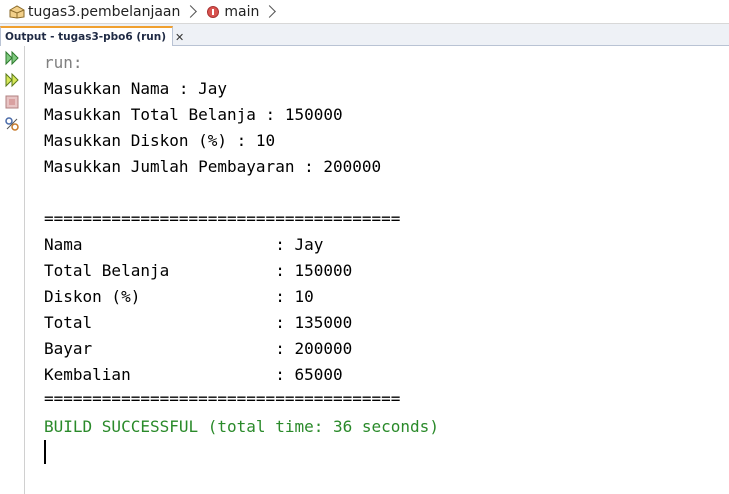 The image size is (729, 494). I want to click on stop-icon, so click(12, 102).